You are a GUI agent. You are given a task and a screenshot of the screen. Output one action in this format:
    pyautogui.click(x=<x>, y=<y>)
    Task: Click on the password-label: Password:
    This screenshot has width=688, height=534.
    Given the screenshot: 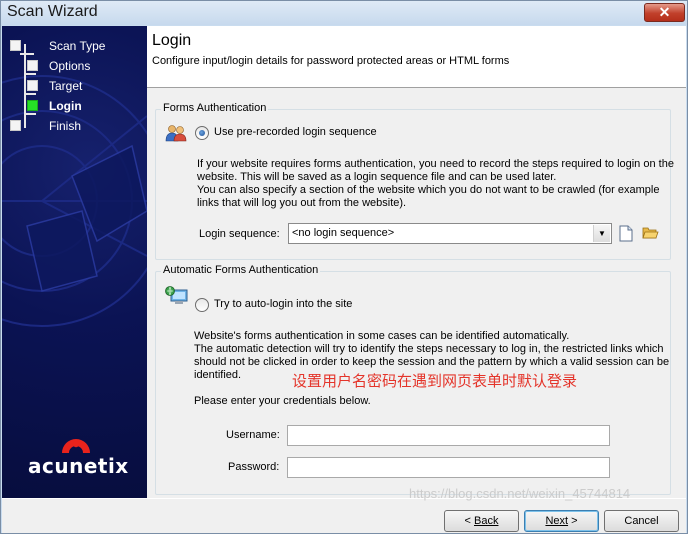 What is the action you would take?
    pyautogui.click(x=254, y=467)
    